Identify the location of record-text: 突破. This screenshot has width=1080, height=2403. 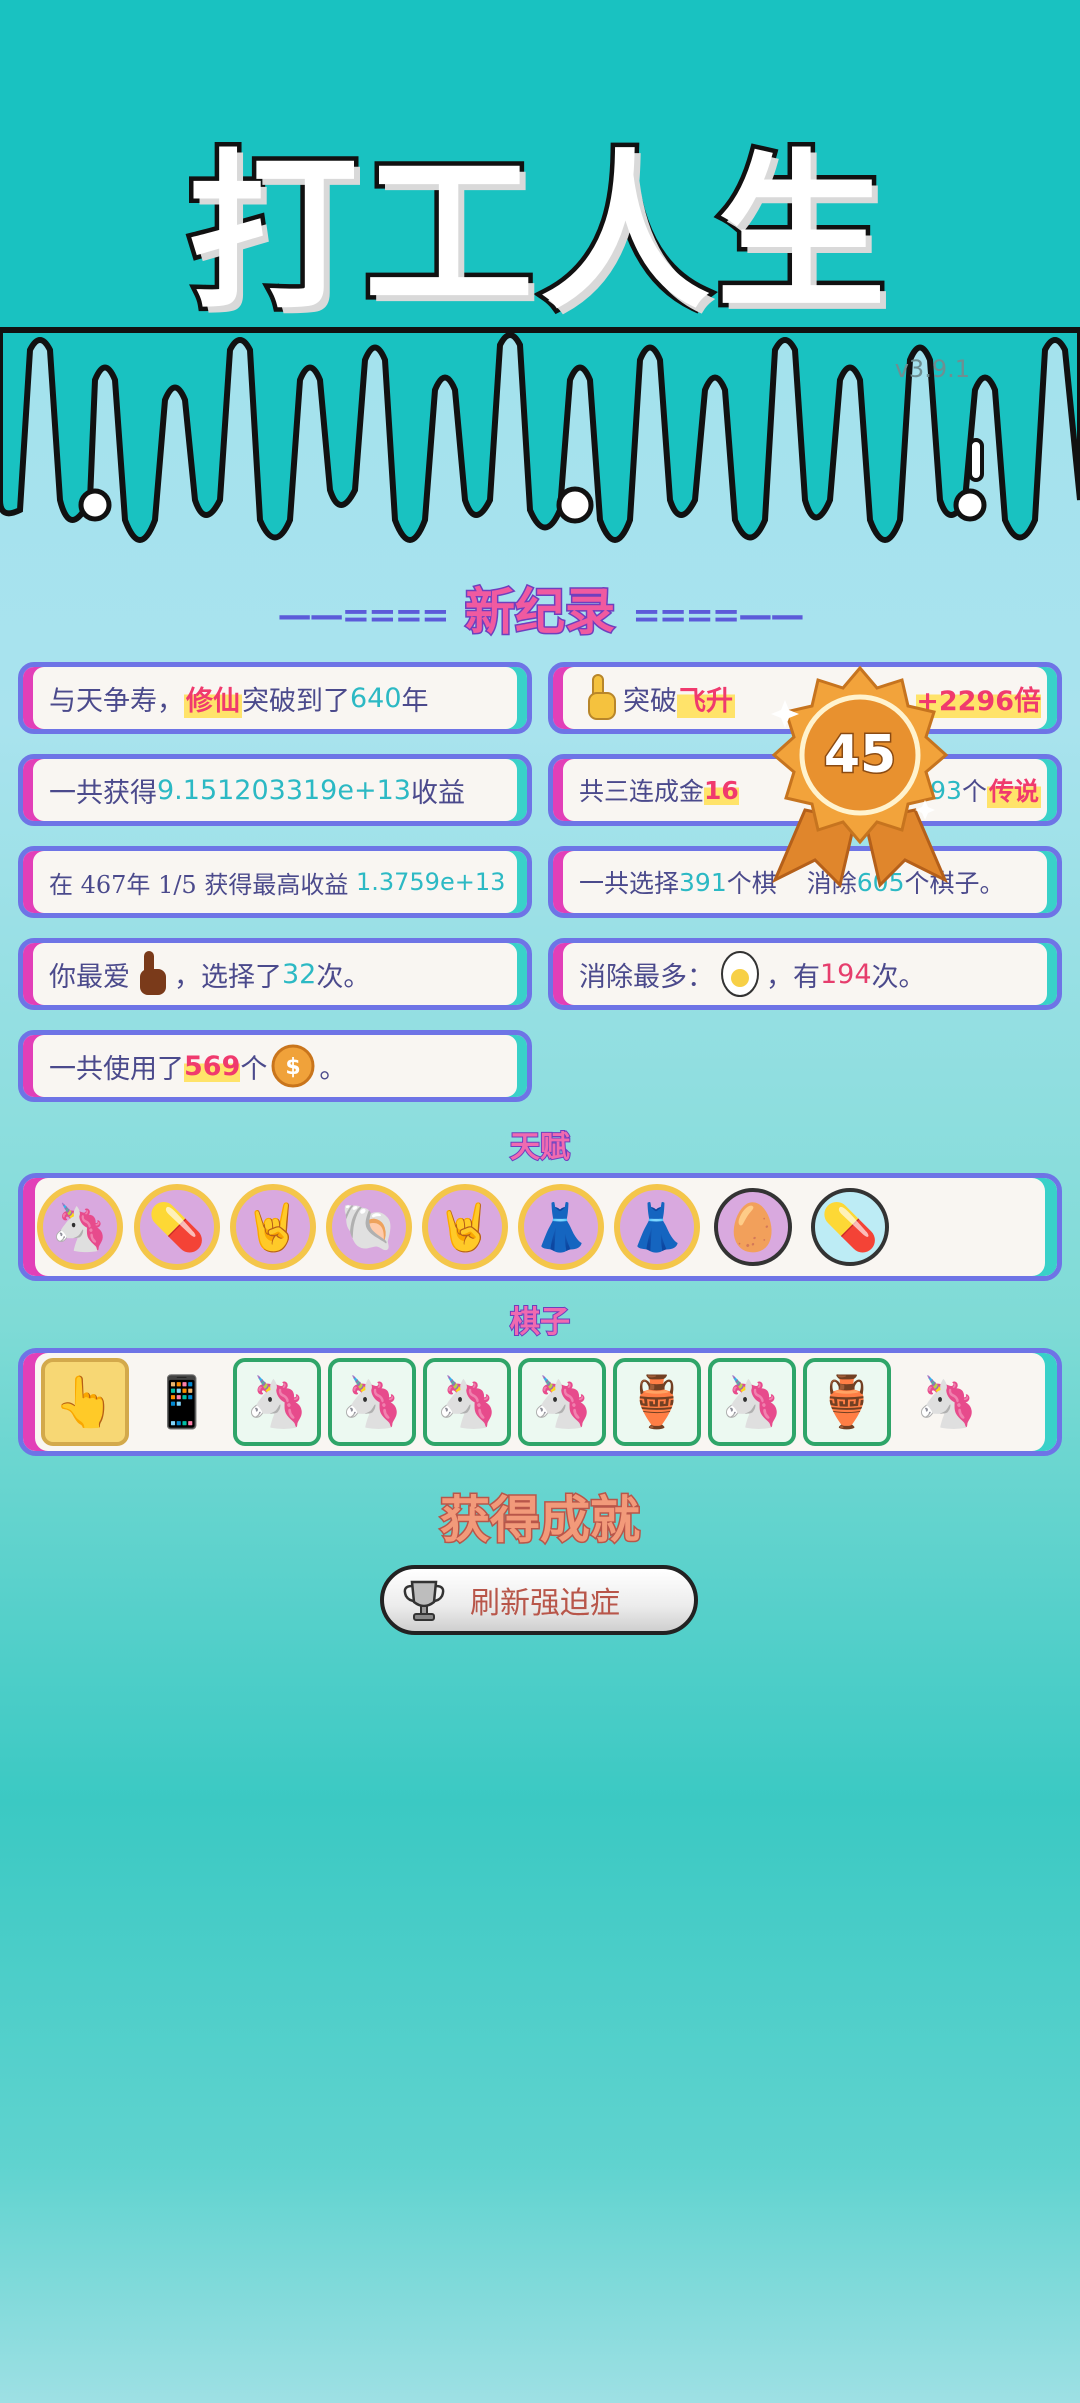
(650, 701).